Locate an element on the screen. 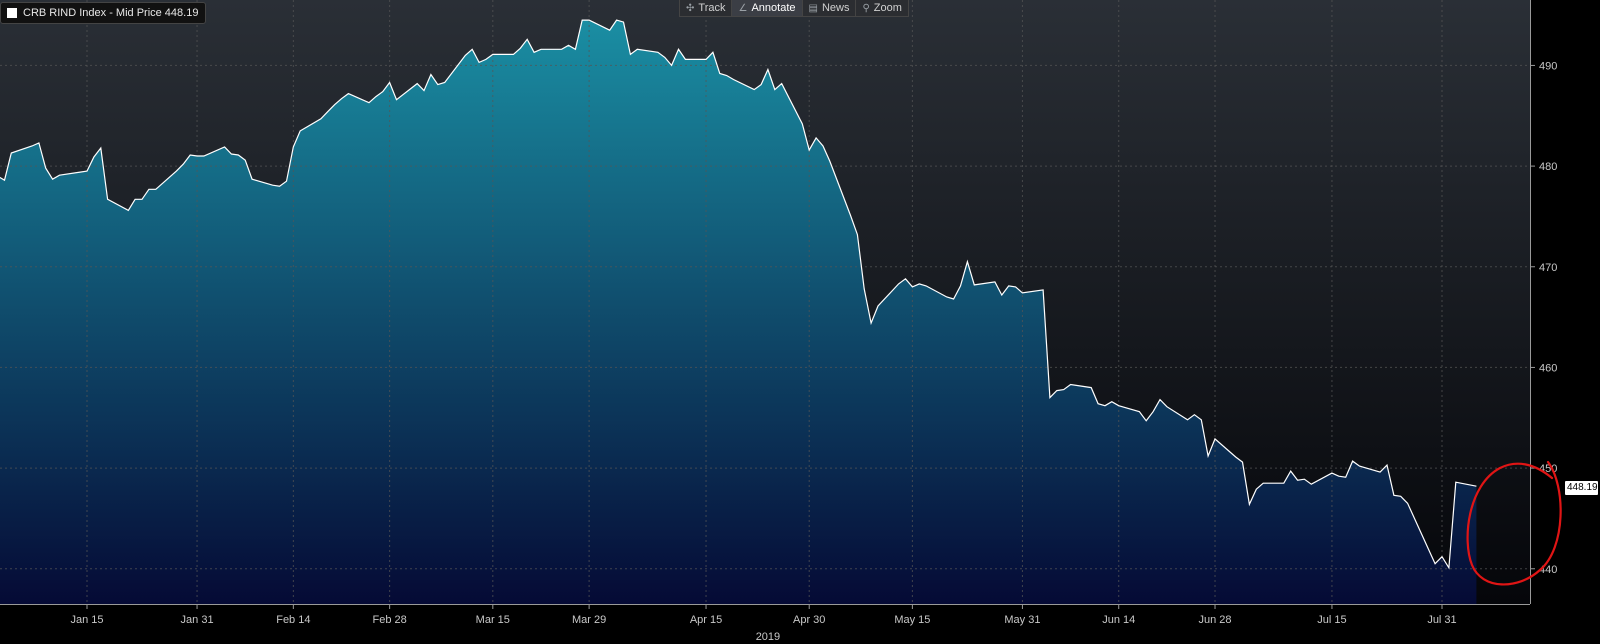 The height and width of the screenshot is (644, 1600). legend-swatch is located at coordinates (12, 13).